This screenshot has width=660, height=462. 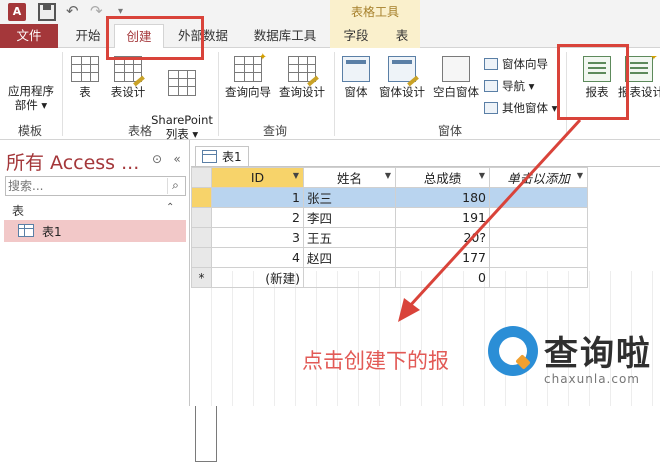 I want to click on report-design-icon, so click(x=641, y=69).